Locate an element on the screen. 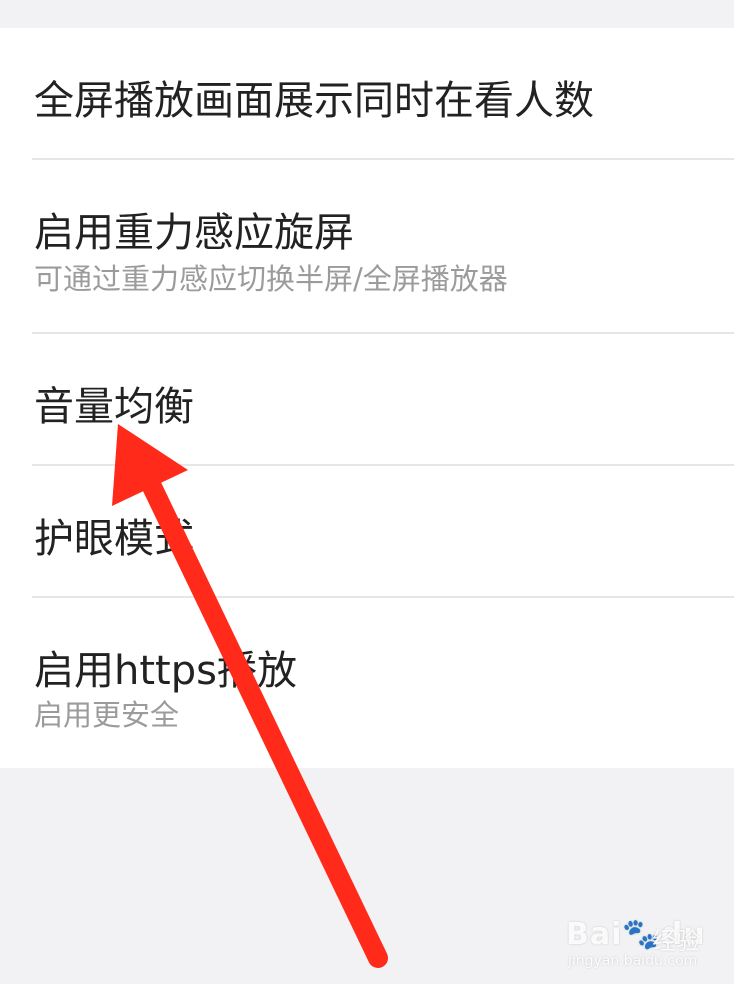 This screenshot has width=734, height=984. baidu-watermark: Bai🐾du 经验 jingyan.baidu.com is located at coordinates (640, 940).